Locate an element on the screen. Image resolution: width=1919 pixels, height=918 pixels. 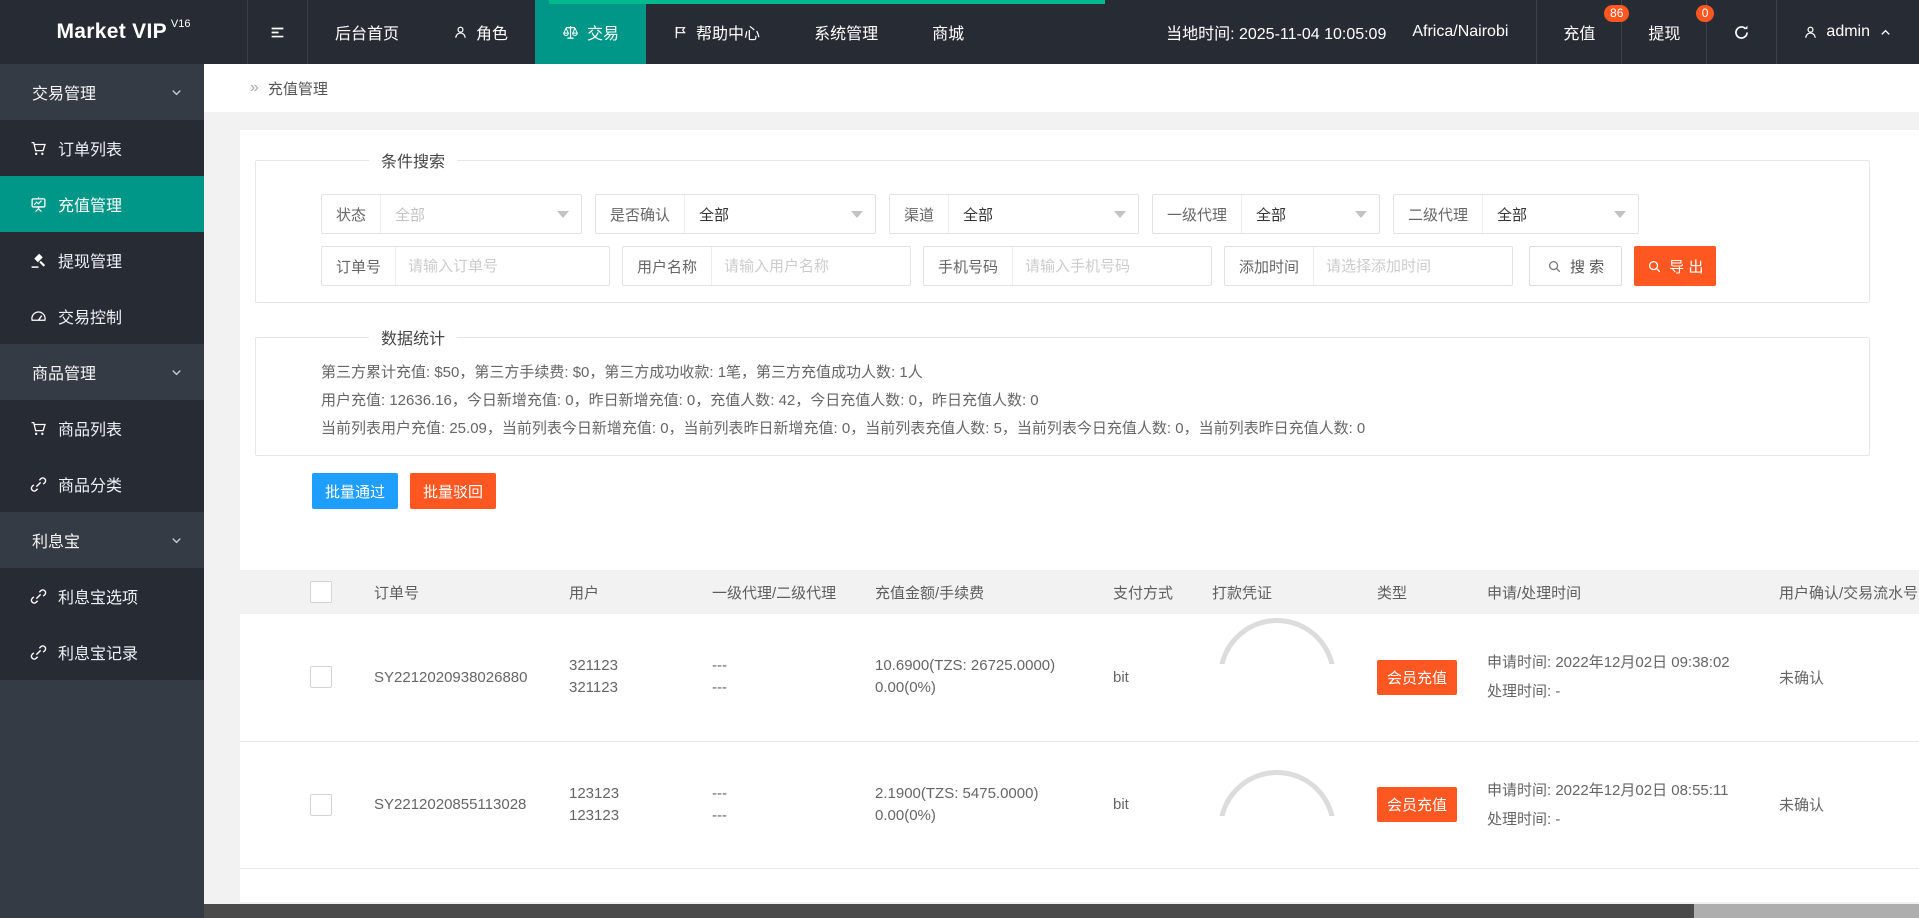
agent-level2-select: 二级代理 全部 is located at coordinates (1516, 214).